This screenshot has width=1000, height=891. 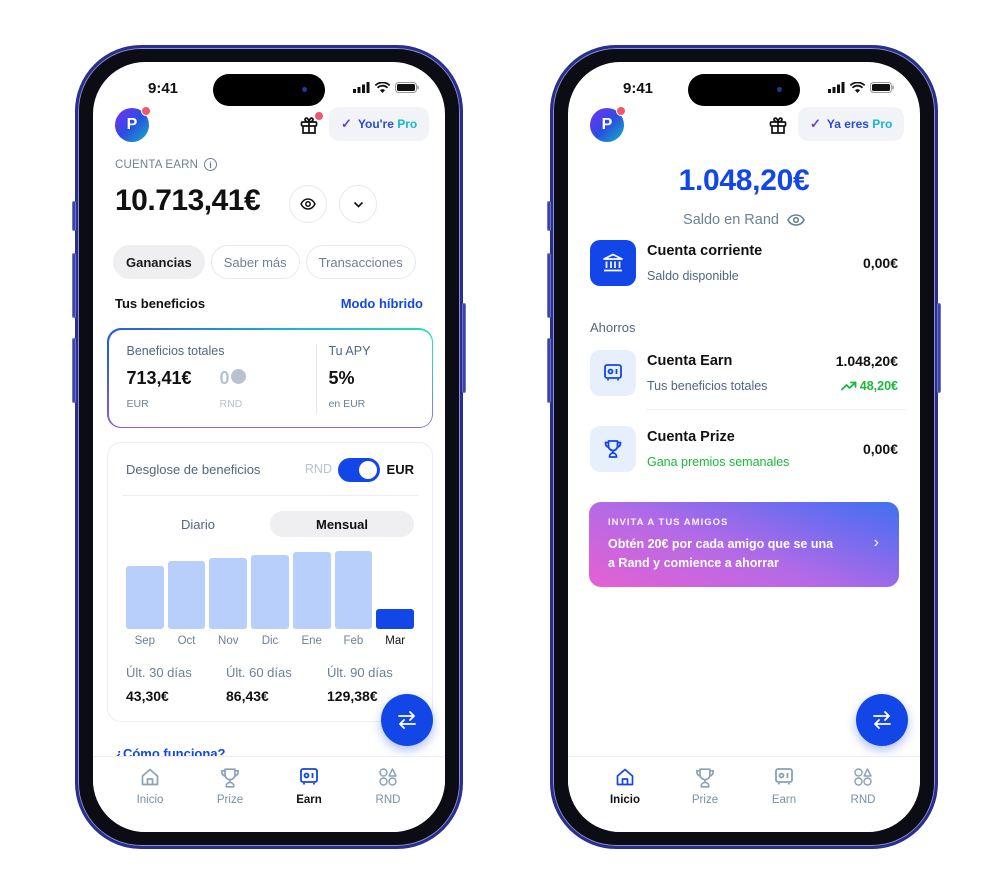 What do you see at coordinates (613, 327) in the screenshot?
I see `savings-section-title: Ahorros` at bounding box center [613, 327].